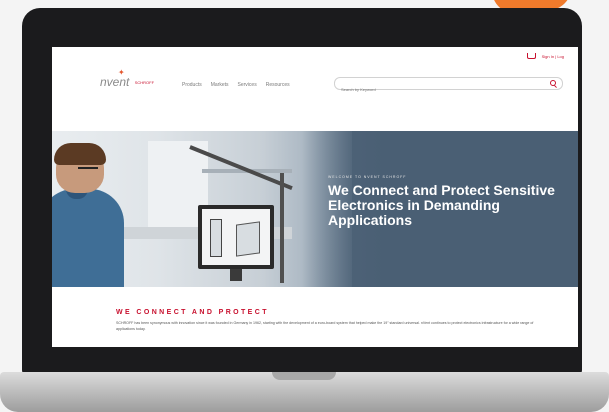  Describe the element at coordinates (216, 238) in the screenshot. I see `rack-panel-graphic` at that location.